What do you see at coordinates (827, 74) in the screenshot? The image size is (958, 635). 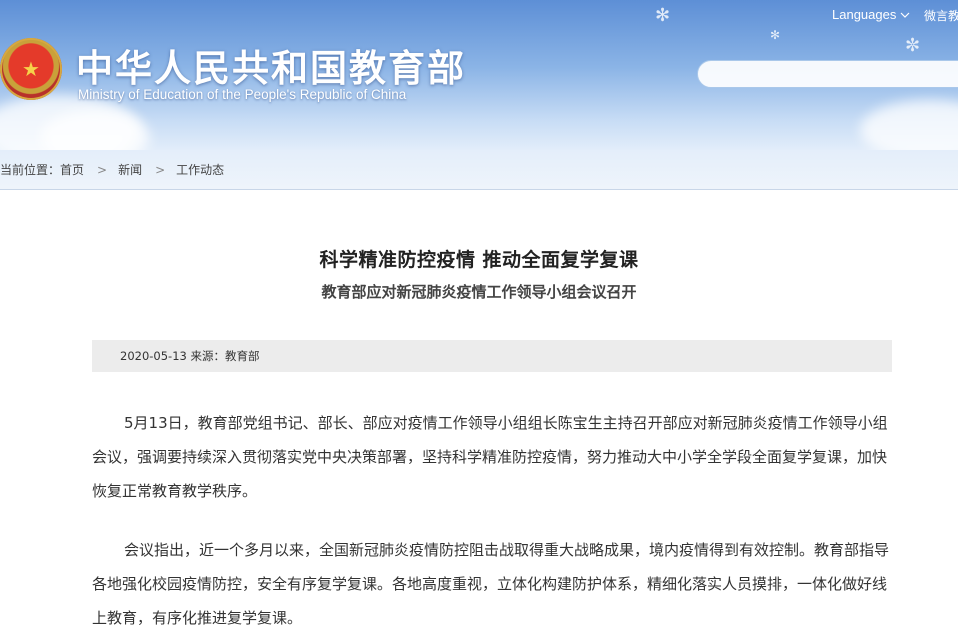 I see `search-input` at bounding box center [827, 74].